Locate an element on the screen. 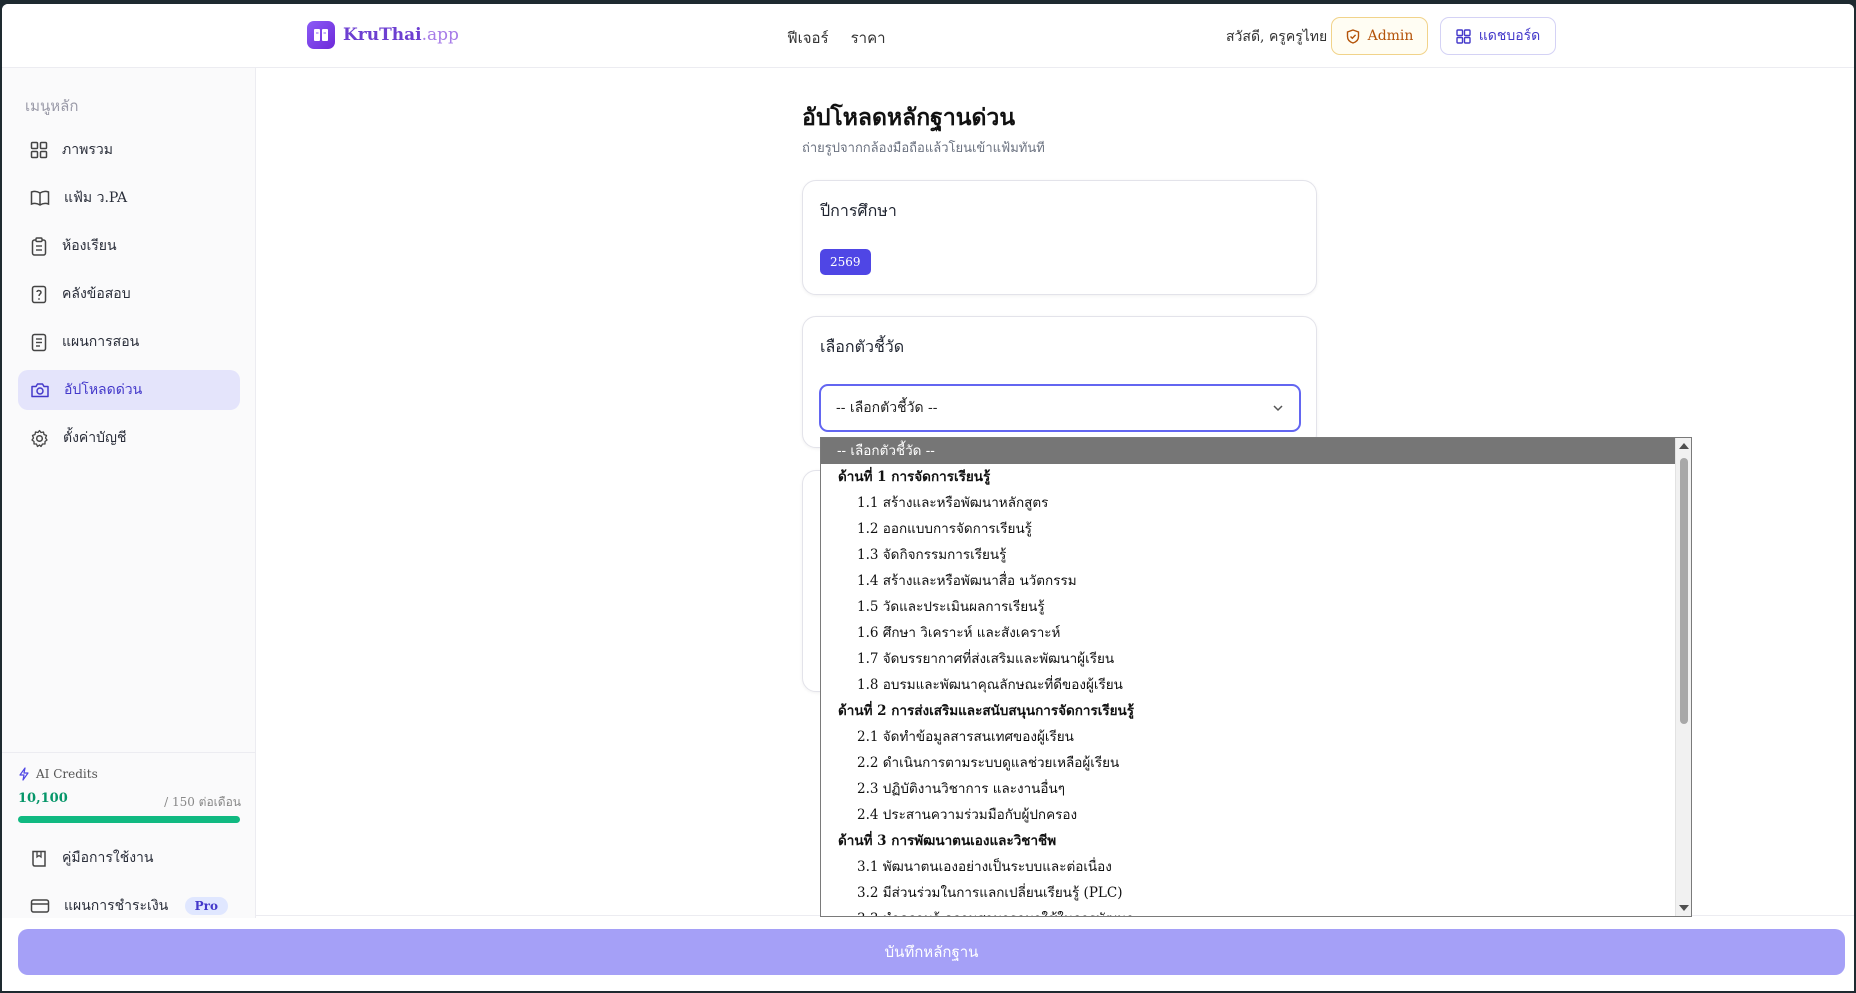 This screenshot has width=1856, height=993. shield-check-icon is located at coordinates (1352, 36).